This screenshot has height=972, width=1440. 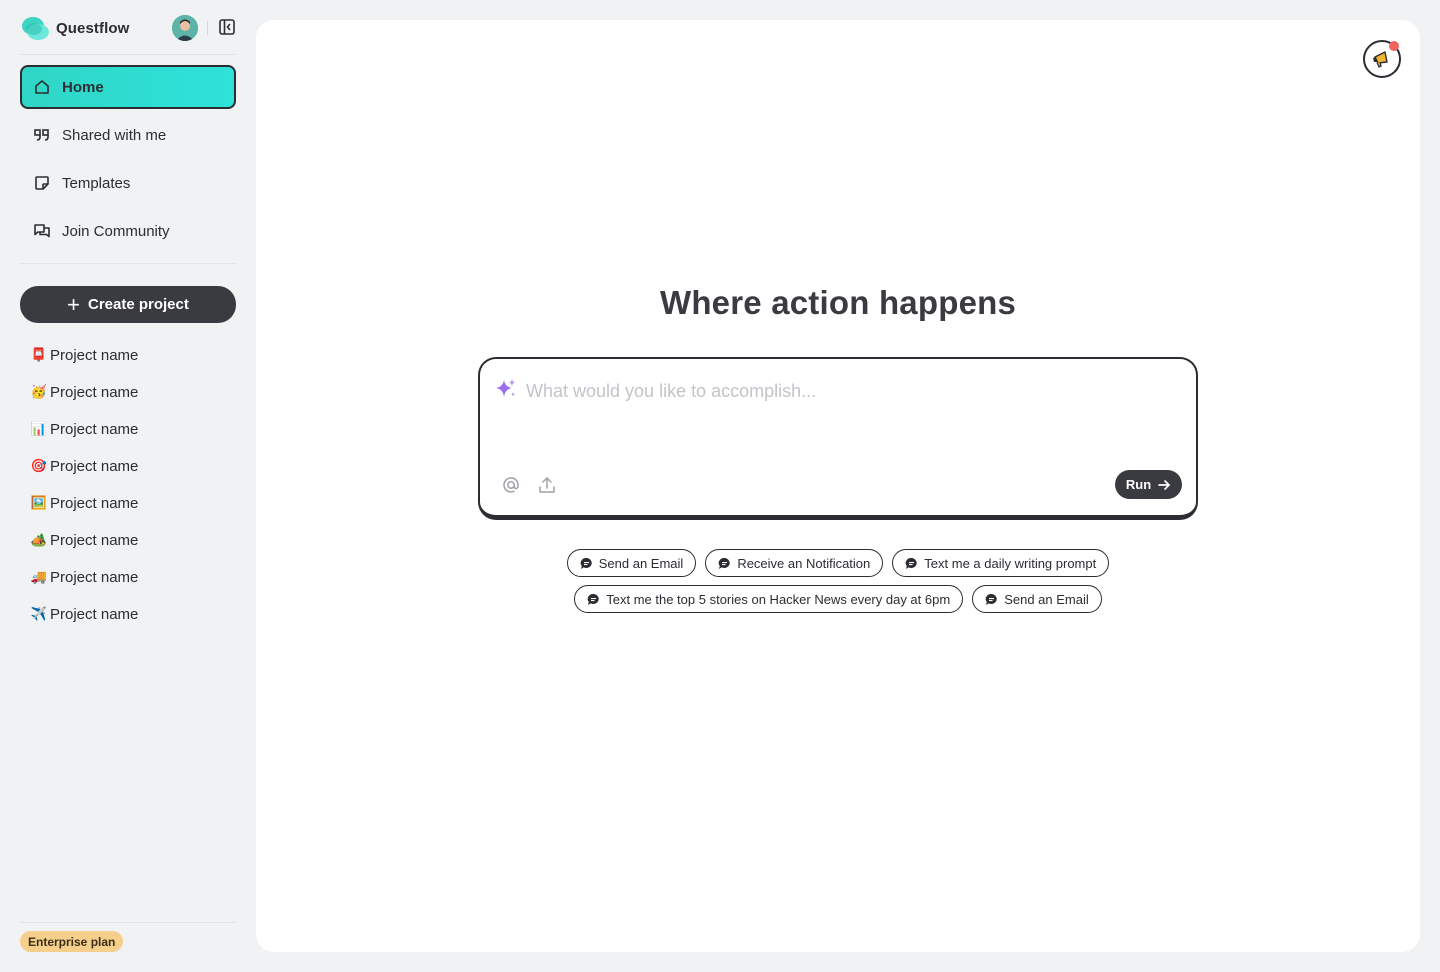 I want to click on notification-dot, so click(x=1394, y=46).